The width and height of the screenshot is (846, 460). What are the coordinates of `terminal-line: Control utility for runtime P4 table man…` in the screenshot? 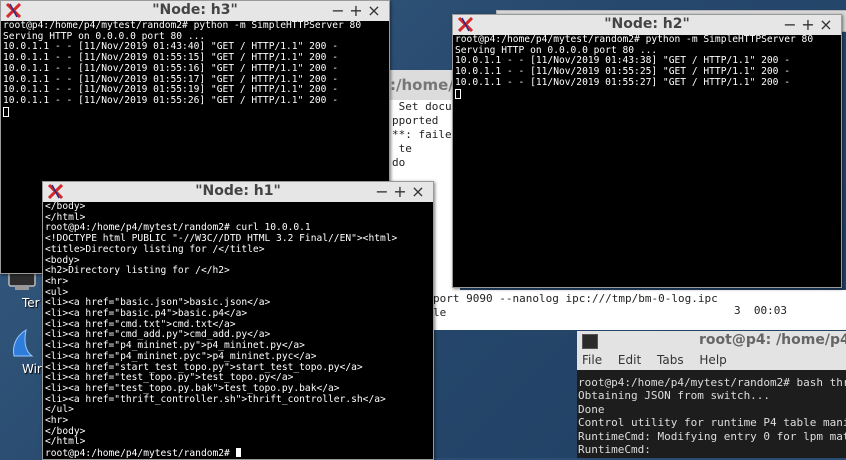 It's located at (712, 423).